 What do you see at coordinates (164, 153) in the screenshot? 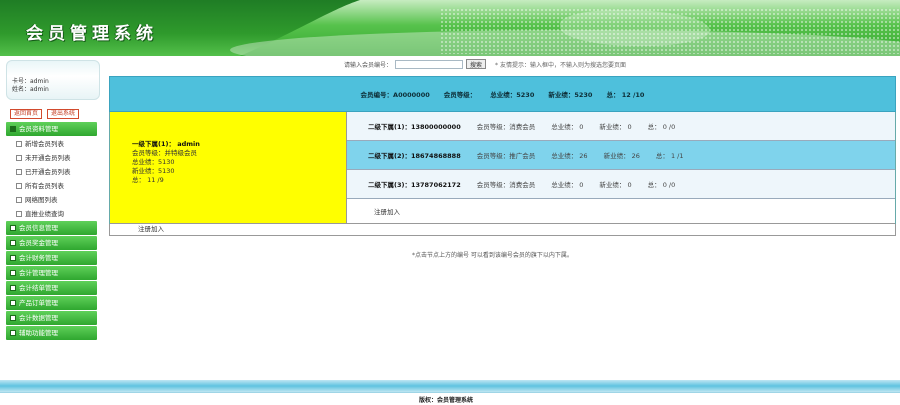
I see `level1-level: 会员等级：并特级会员` at bounding box center [164, 153].